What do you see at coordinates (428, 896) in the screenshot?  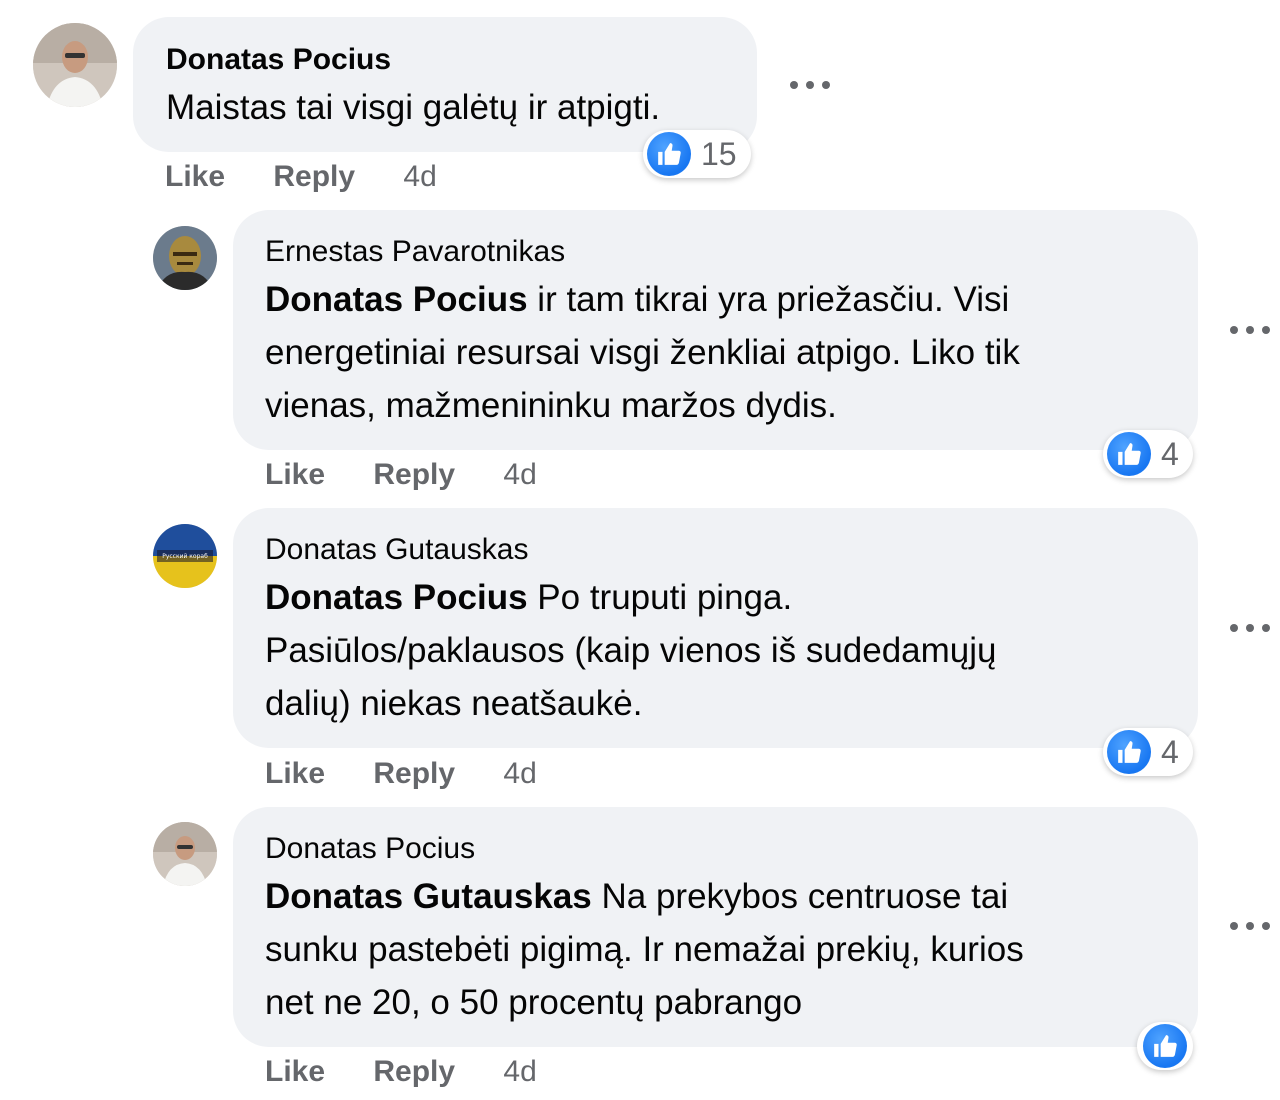 I see `mention-link: Donatas Gutauskas` at bounding box center [428, 896].